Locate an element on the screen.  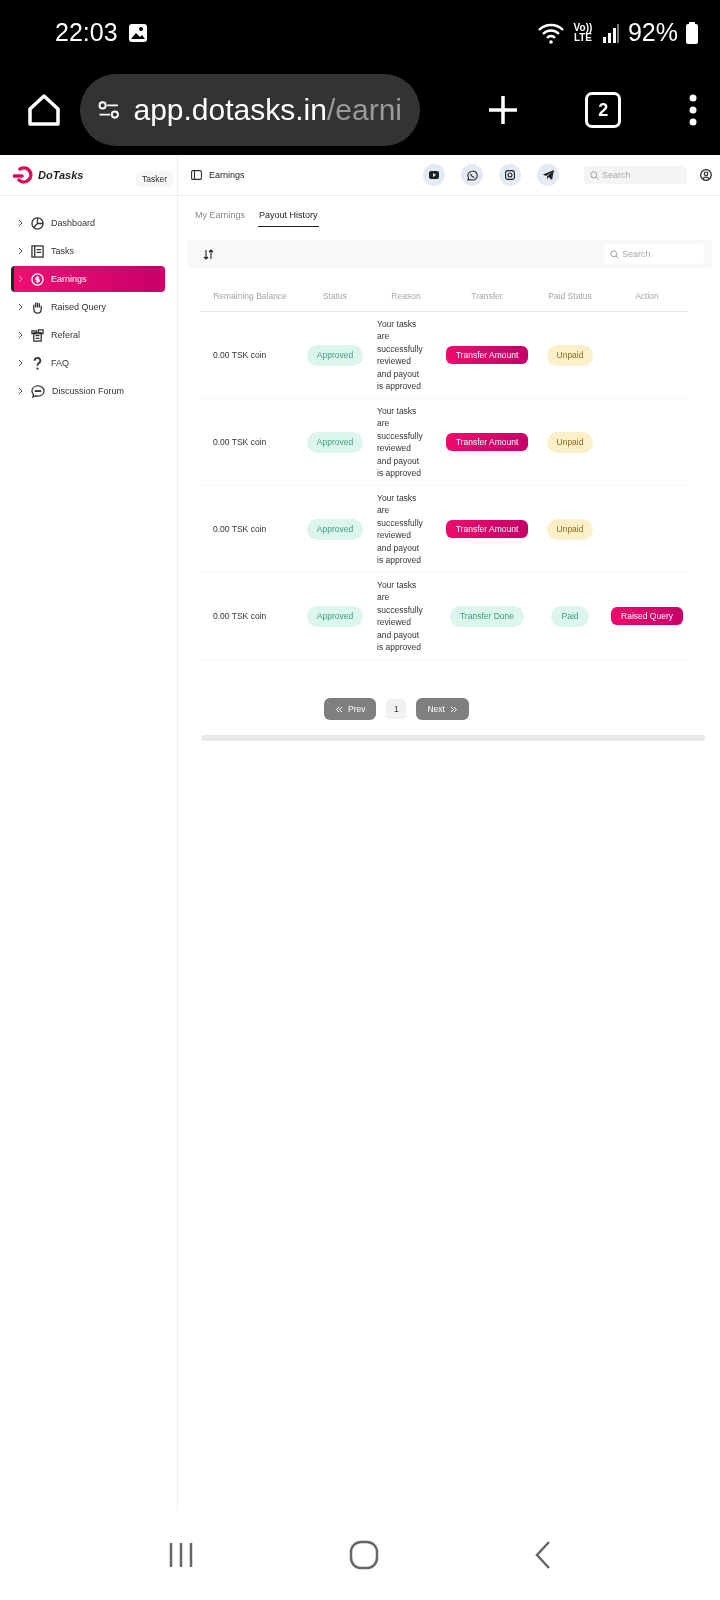
logo-text: DoTasks is located at coordinates (61, 175).